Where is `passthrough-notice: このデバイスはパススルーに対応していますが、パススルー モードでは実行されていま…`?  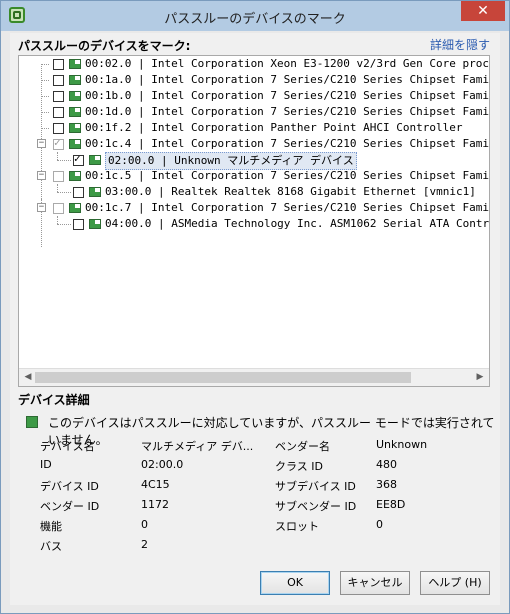
passthrough-notice: このデバイスはパススルーに対応していますが、パススルー モードでは実行されていま… is located at coordinates (271, 431).